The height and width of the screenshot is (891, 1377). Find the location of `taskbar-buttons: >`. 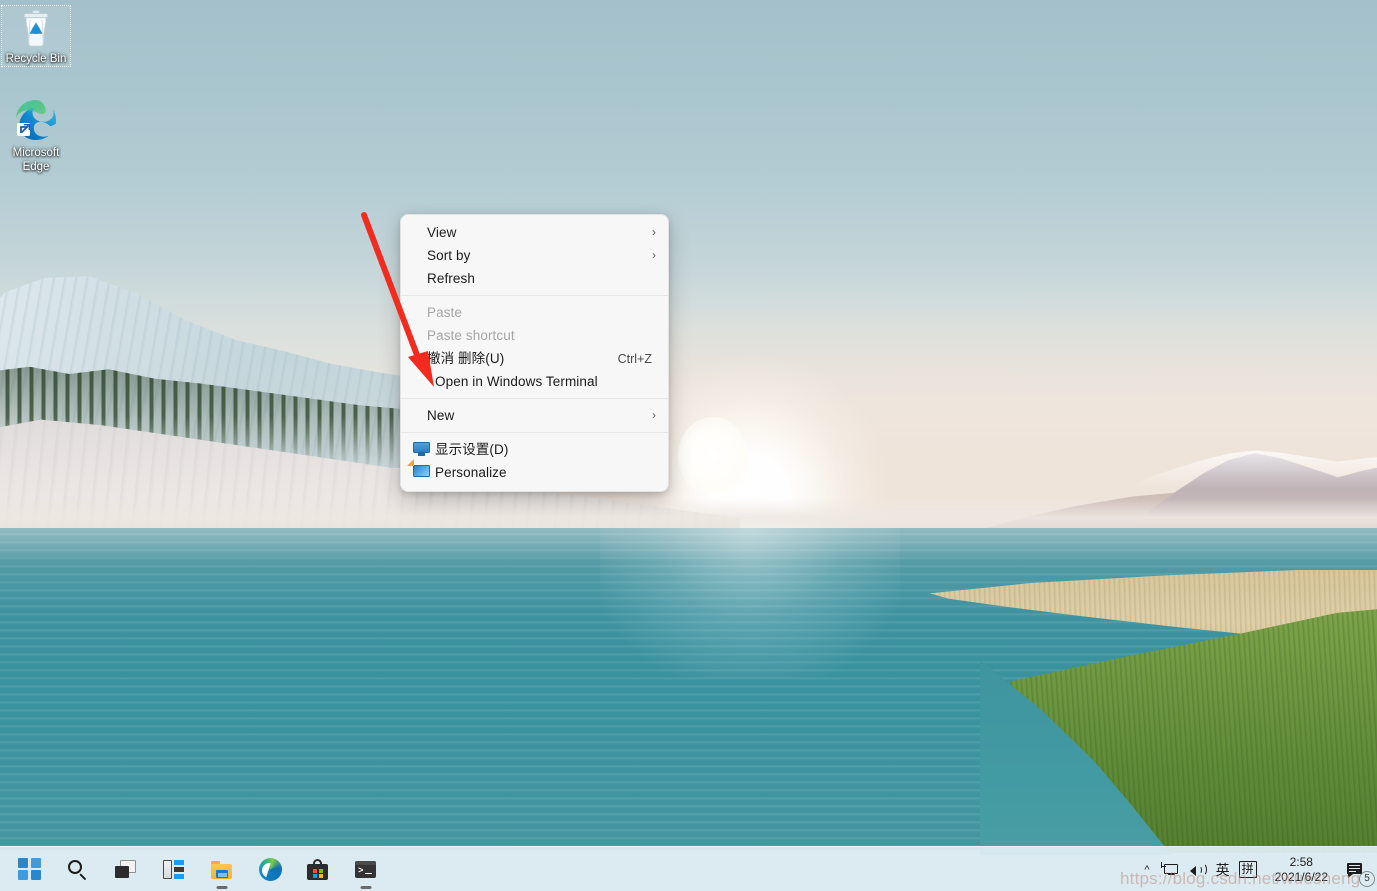

taskbar-buttons: > is located at coordinates (195, 869).